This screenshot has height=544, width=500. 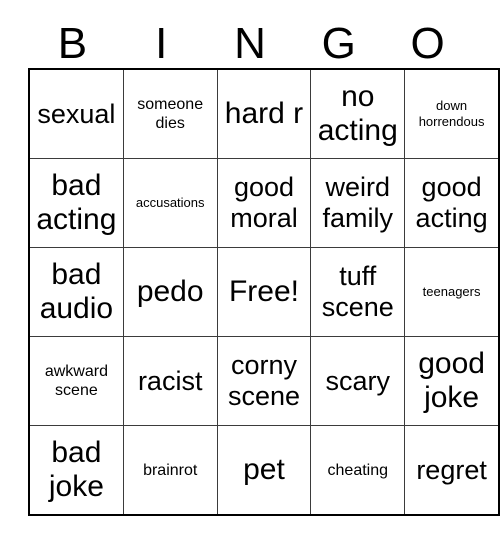 I want to click on bingo-cell: bad audio, so click(x=76, y=292).